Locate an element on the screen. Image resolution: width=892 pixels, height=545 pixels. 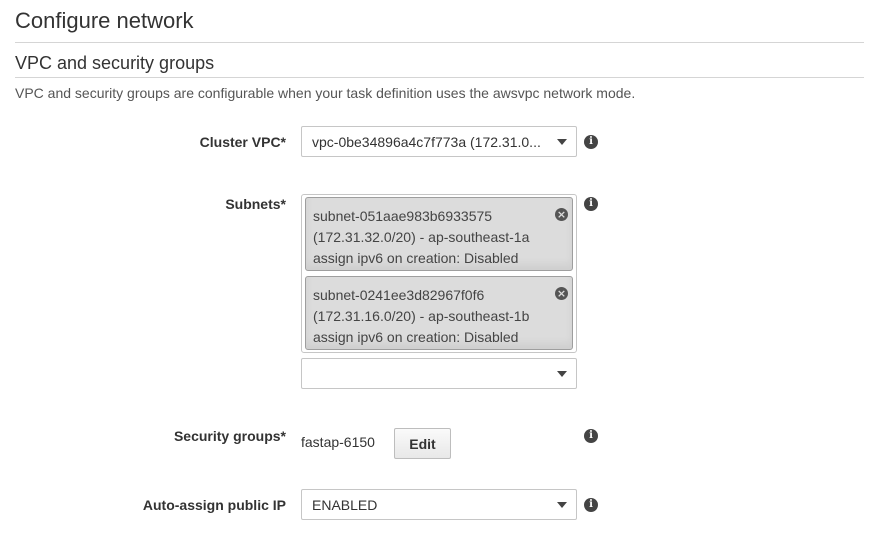
subnet-cidr-az: (172.31.16.0/20) - ap-southeast-1b is located at coordinates (421, 316).